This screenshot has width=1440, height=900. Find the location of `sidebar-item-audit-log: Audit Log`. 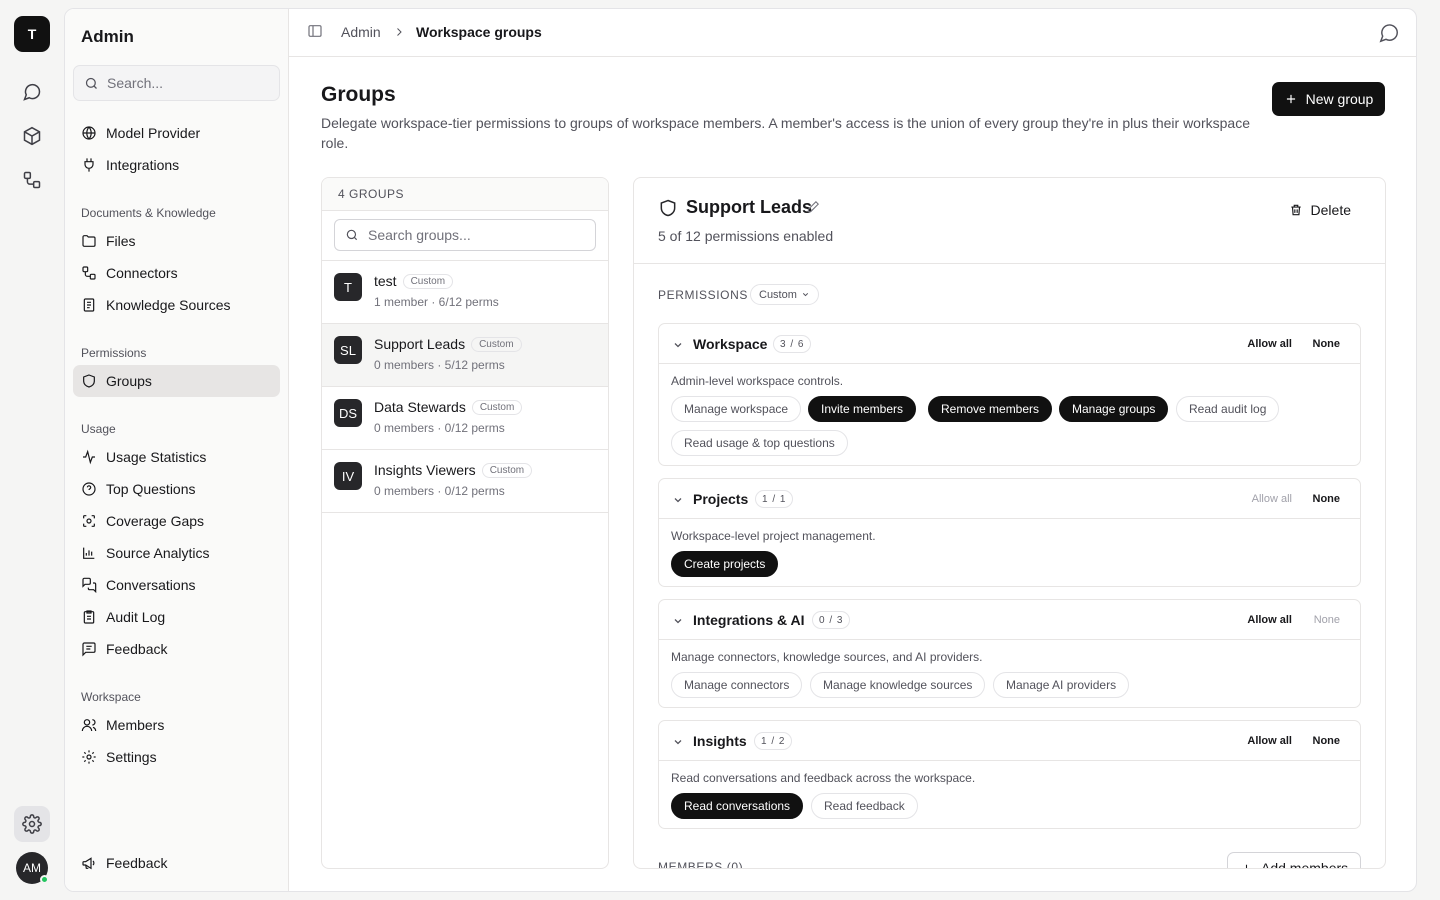

sidebar-item-audit-log: Audit Log is located at coordinates (176, 617).